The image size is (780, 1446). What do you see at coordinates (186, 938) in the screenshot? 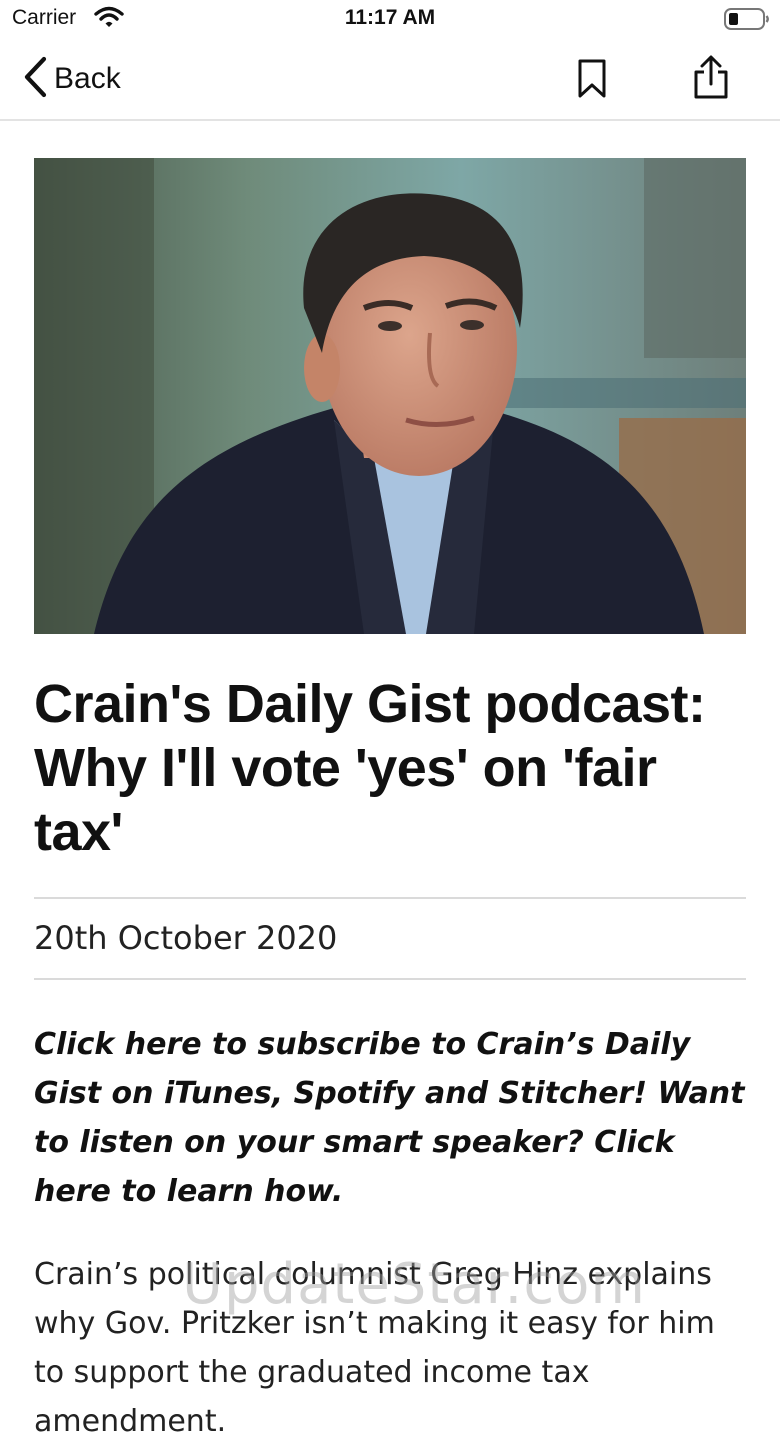
I see `article-date: 20th October 2020` at bounding box center [186, 938].